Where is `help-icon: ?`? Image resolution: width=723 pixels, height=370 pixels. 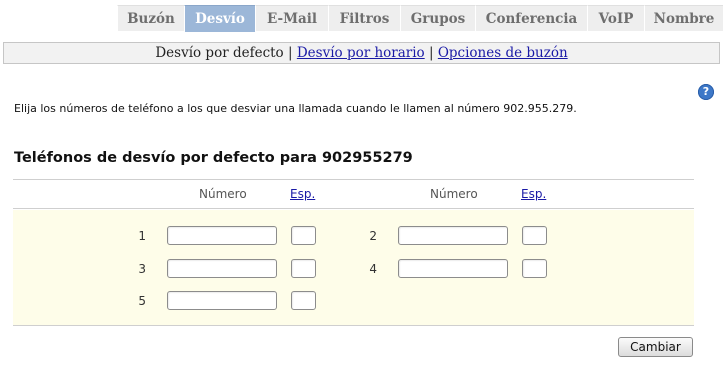
help-icon: ? is located at coordinates (706, 92).